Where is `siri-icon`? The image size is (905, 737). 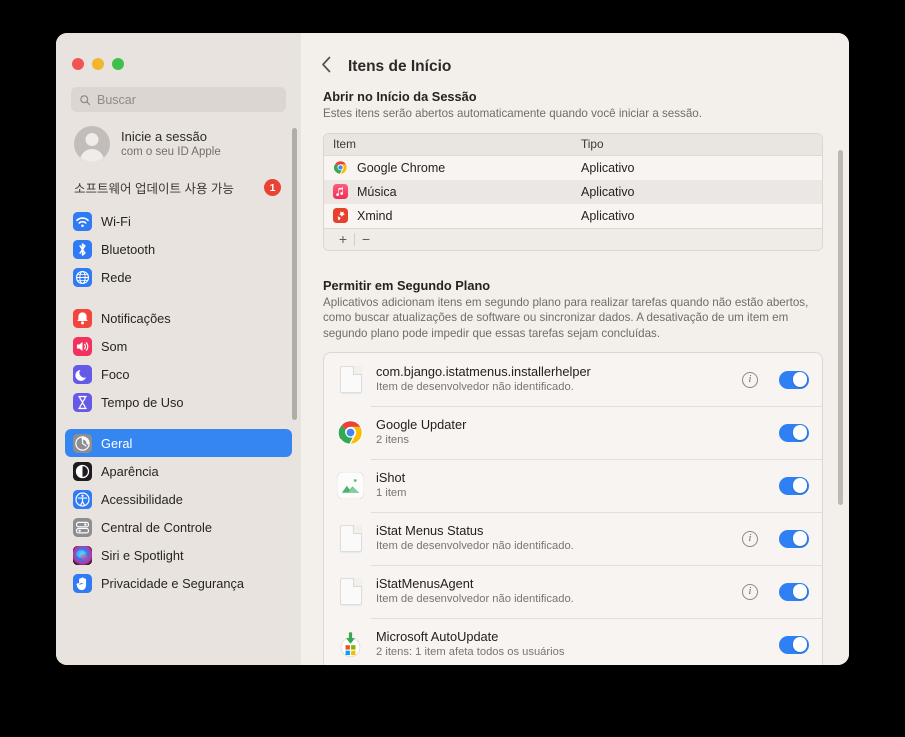
siri-icon is located at coordinates (82, 555).